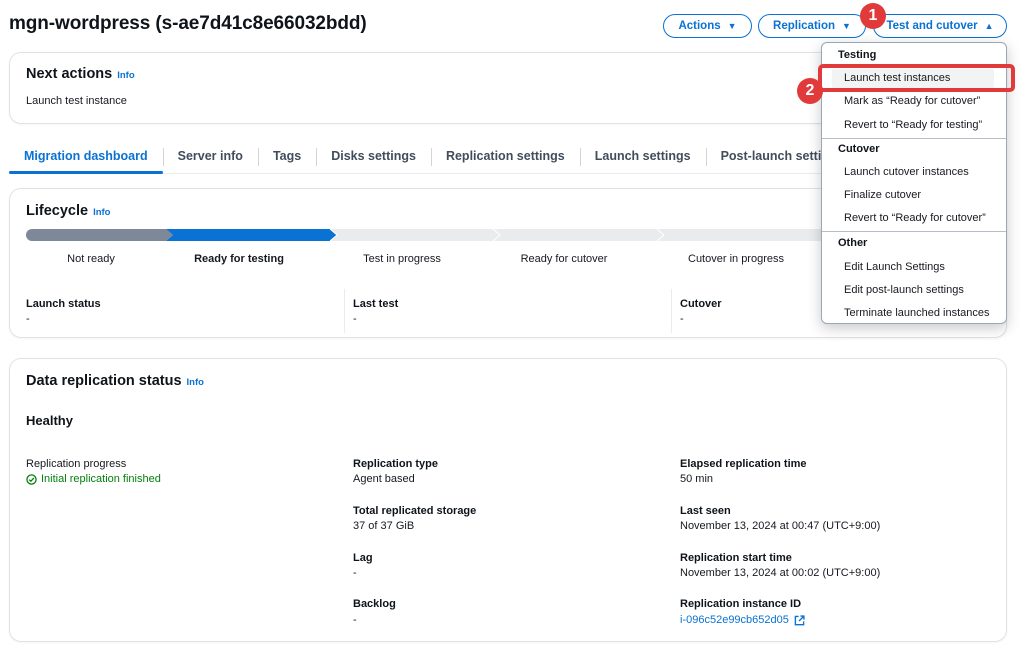  Describe the element at coordinates (904, 290) in the screenshot. I see `menu-item-edit-post-launch-settings: Edit post-launch settings` at that location.